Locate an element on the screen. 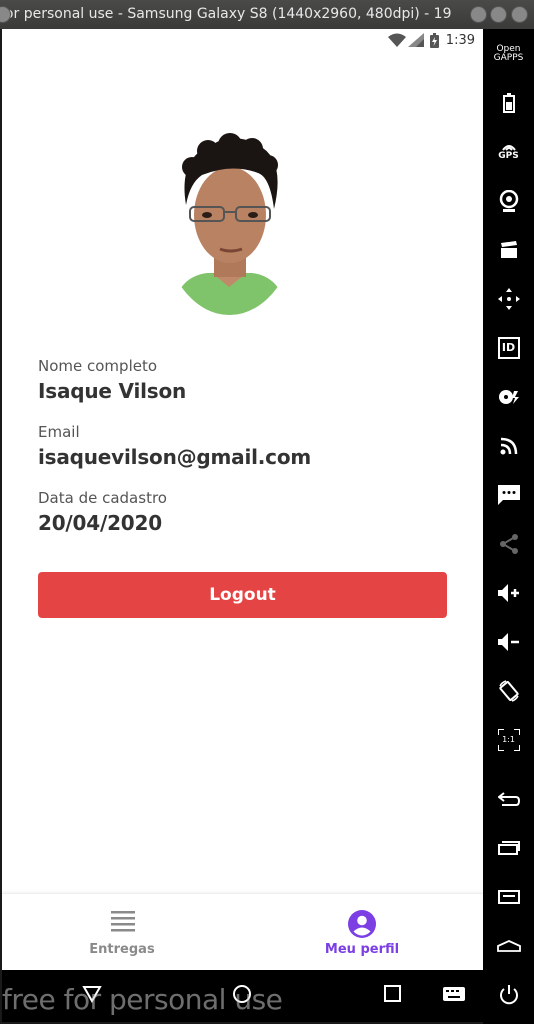  logout-button: Logout is located at coordinates (242, 595).